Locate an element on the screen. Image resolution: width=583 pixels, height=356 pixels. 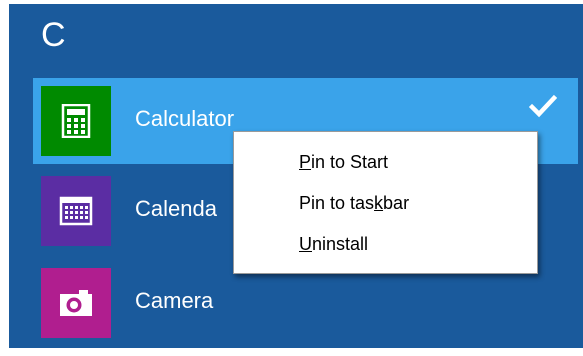
app-tile-camera is located at coordinates (76, 303).